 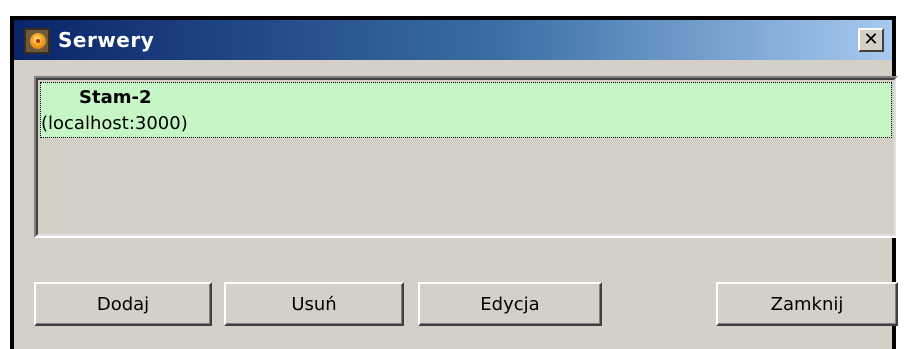 What do you see at coordinates (510, 304) in the screenshot?
I see `edit-button: Edycja` at bounding box center [510, 304].